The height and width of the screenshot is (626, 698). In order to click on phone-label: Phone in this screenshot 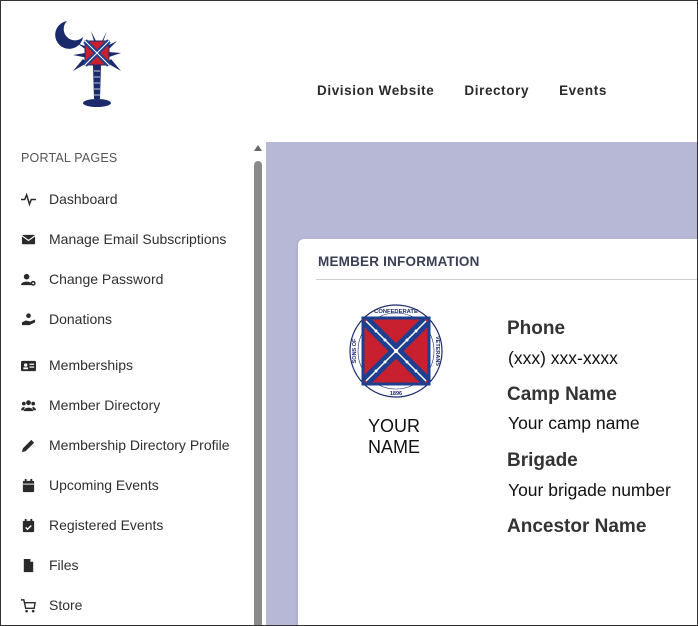, I will do `click(536, 328)`.